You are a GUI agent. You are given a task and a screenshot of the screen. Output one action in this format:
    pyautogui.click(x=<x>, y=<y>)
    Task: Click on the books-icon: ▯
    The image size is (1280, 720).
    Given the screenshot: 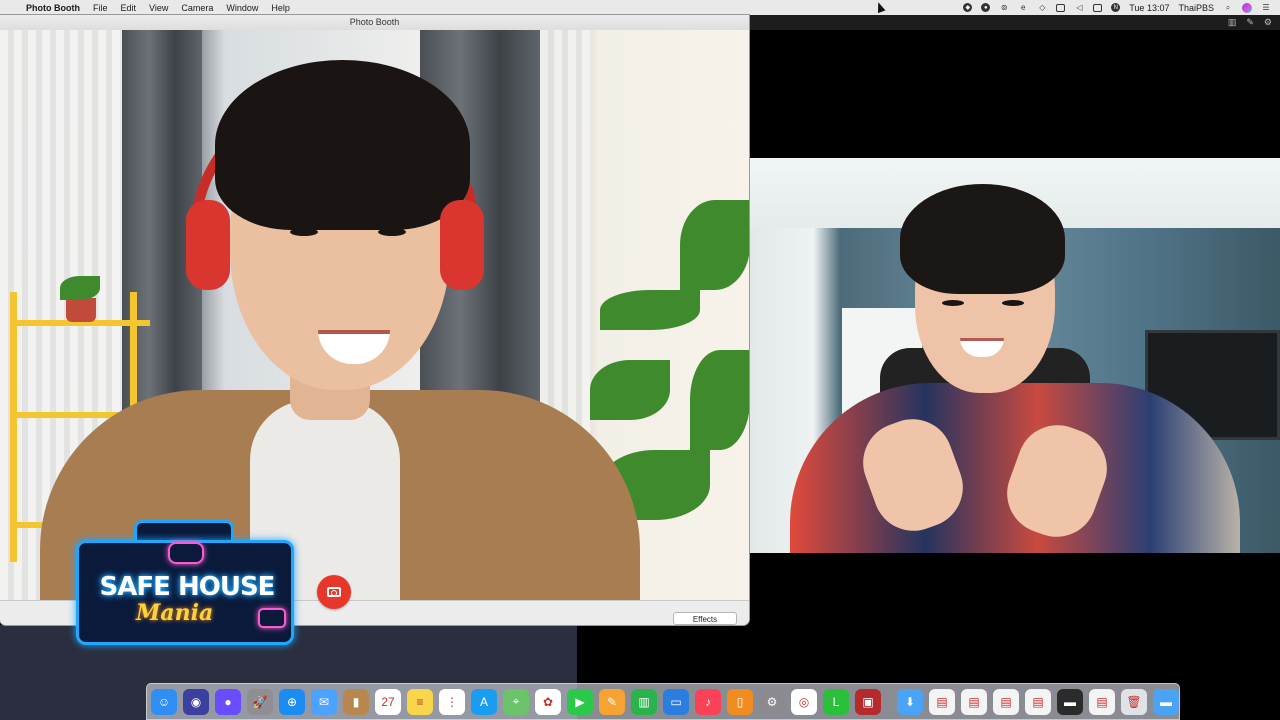 What is the action you would take?
    pyautogui.click(x=740, y=701)
    